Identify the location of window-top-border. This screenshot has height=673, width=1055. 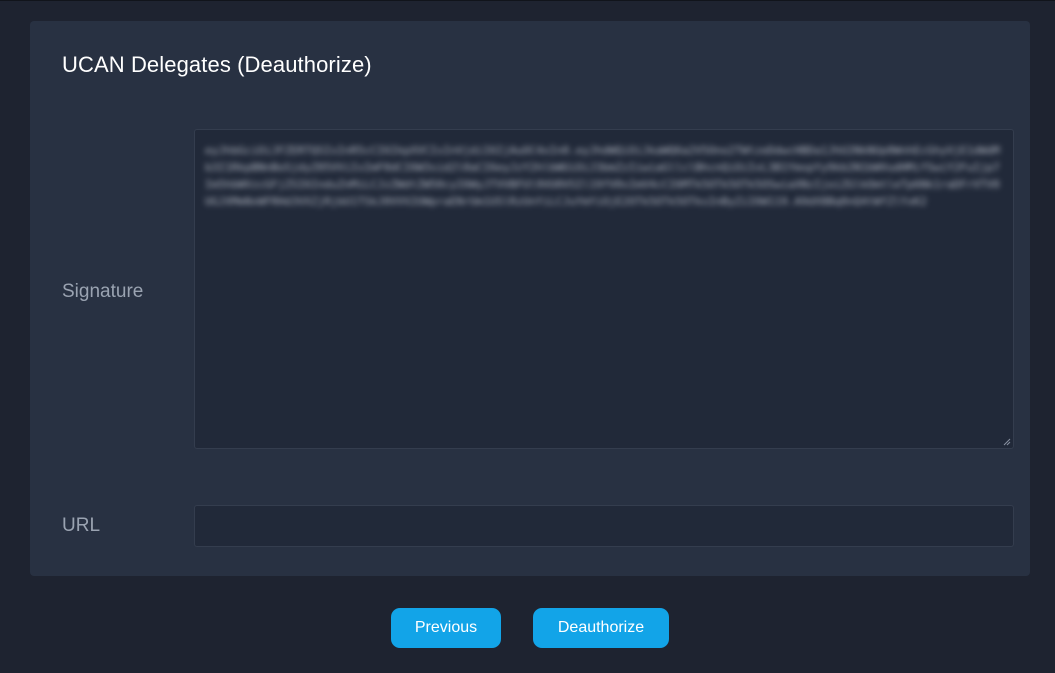
(527, 0).